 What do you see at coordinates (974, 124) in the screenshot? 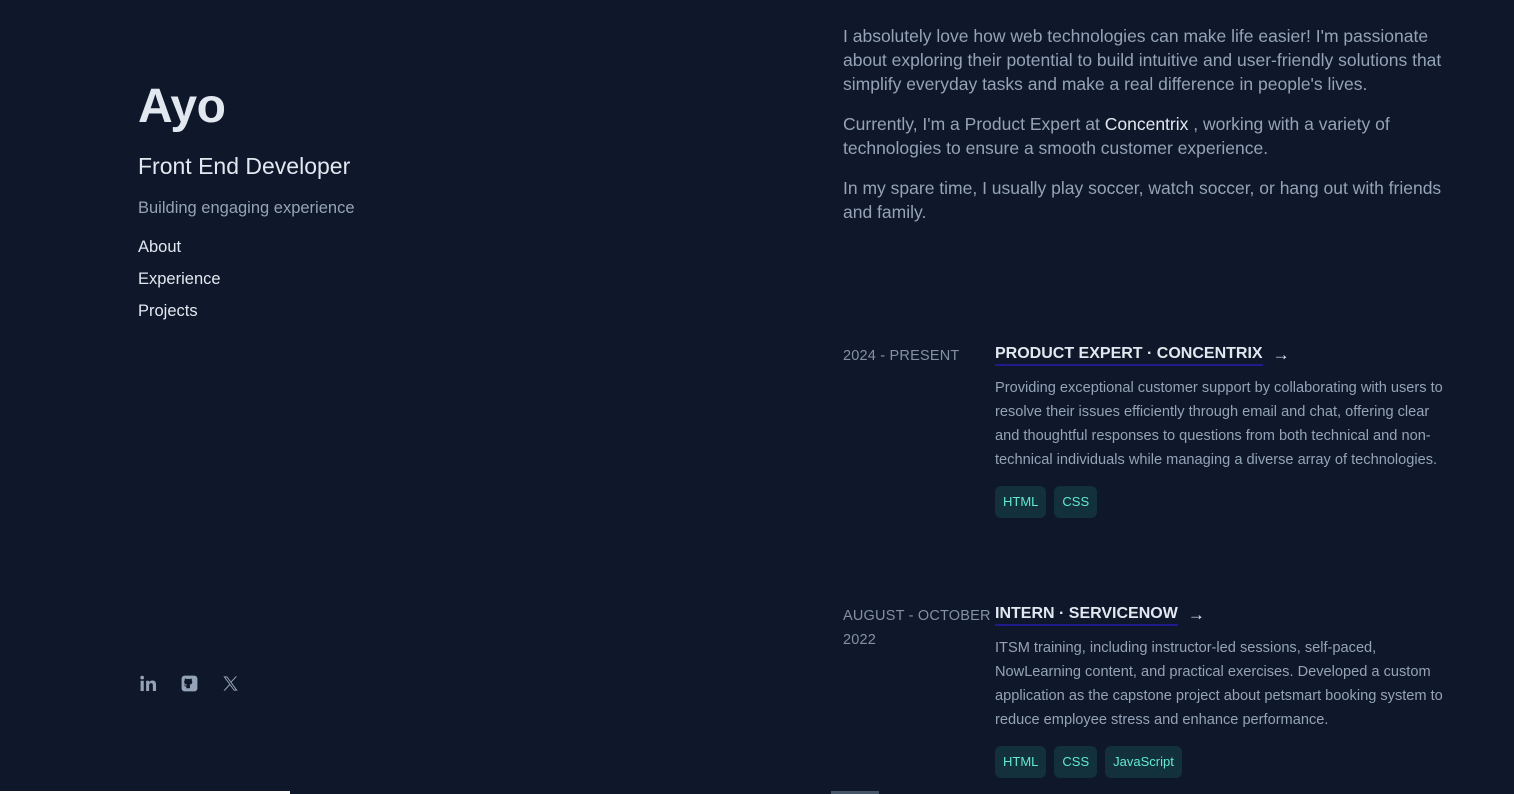
I see `about-p2-before: Currently, I'm a Product Expert at` at bounding box center [974, 124].